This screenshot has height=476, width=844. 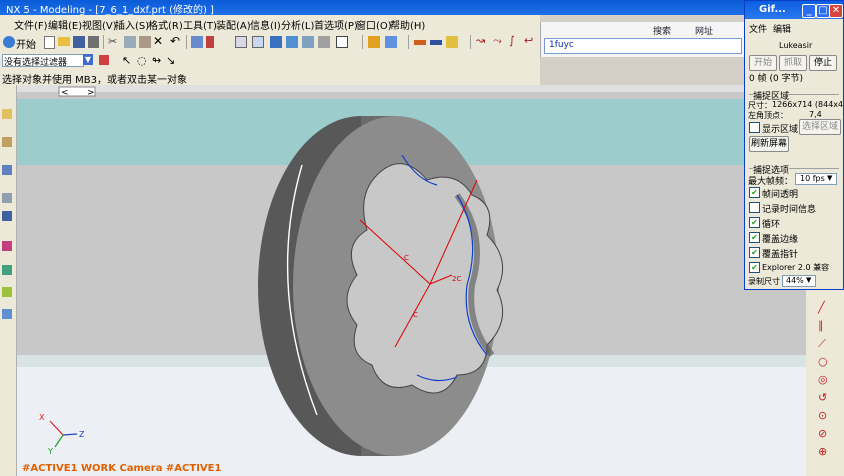 What do you see at coordinates (782, 28) in the screenshot?
I see `gif-menu-edit: 编辑` at bounding box center [782, 28].